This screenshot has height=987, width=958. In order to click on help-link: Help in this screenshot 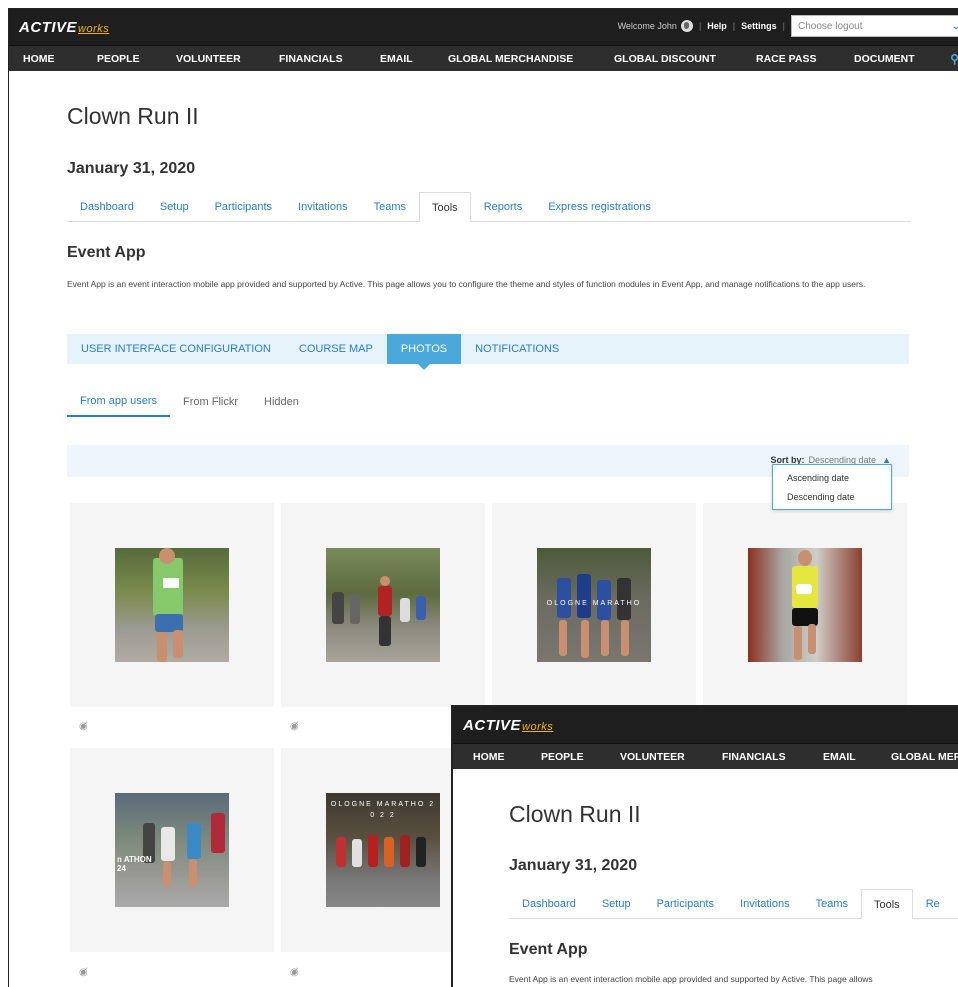, I will do `click(717, 26)`.